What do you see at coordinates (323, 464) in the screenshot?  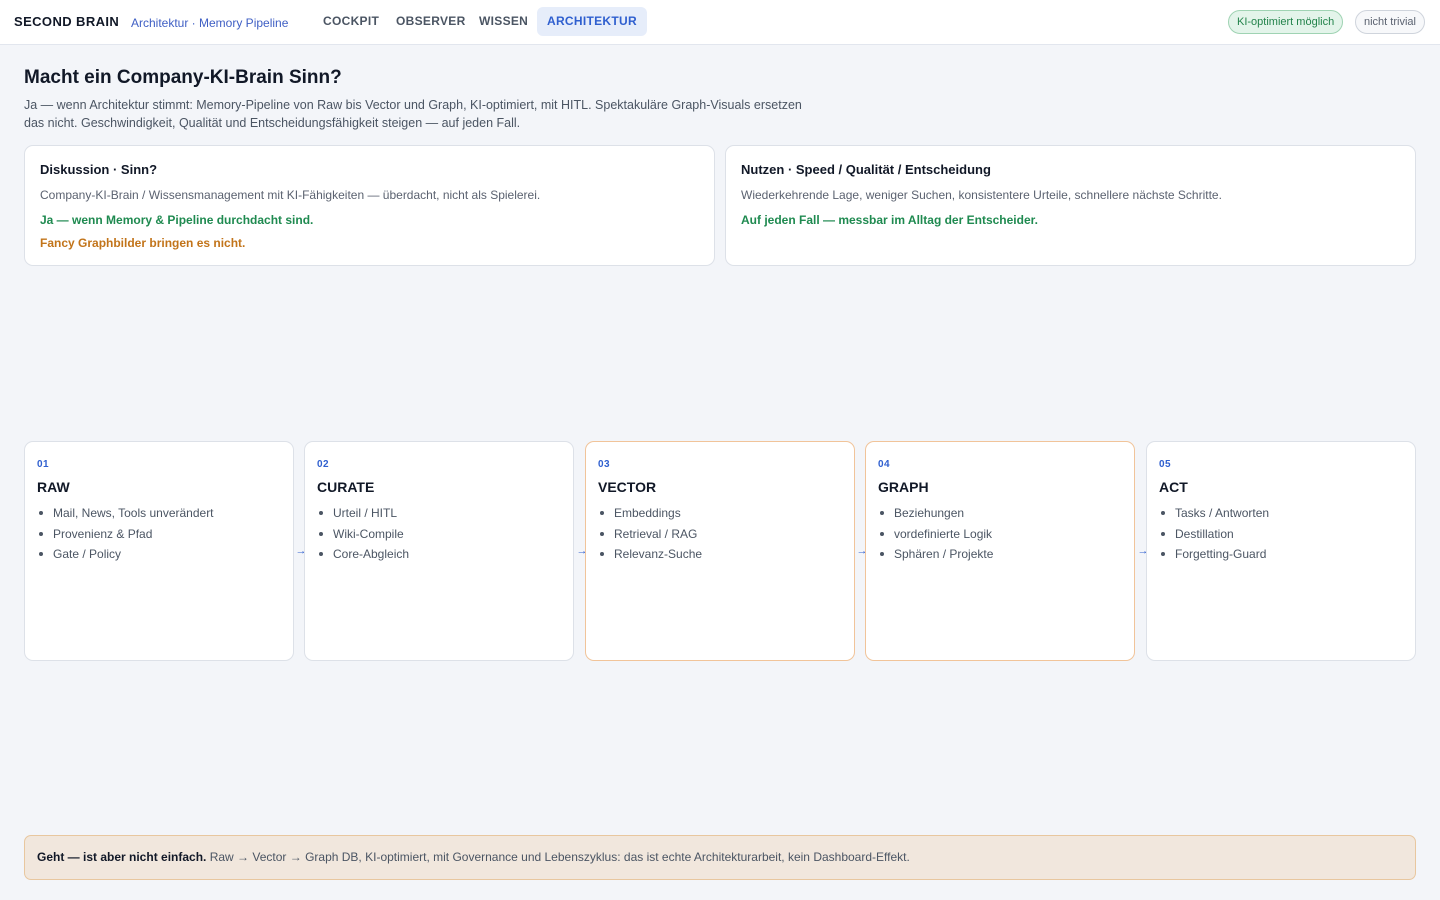 I see `step-number: 02` at bounding box center [323, 464].